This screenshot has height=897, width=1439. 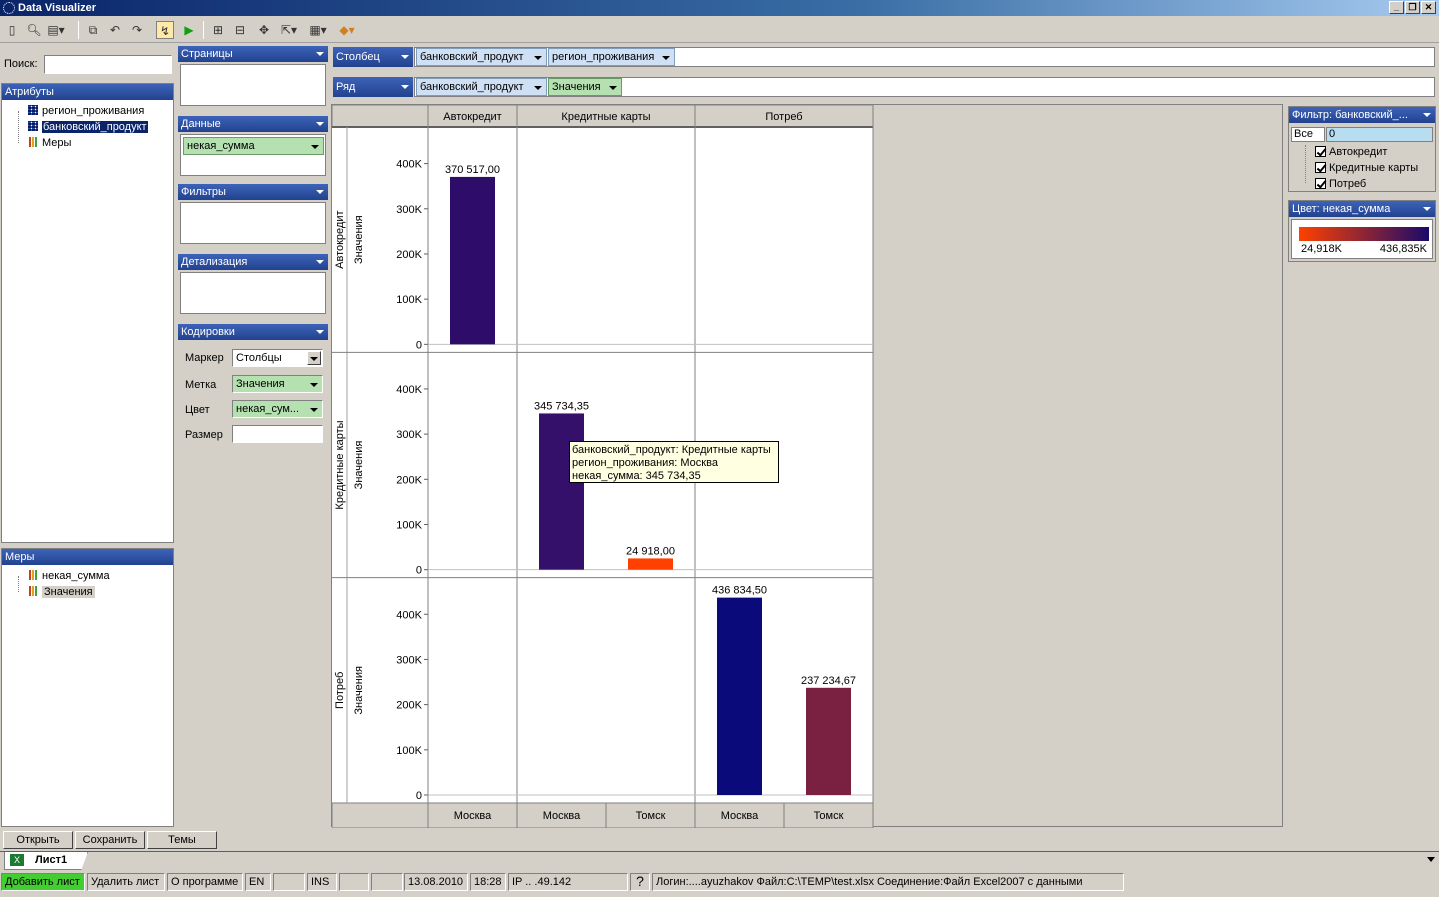 I want to click on filters-dropzone, so click(x=253, y=223).